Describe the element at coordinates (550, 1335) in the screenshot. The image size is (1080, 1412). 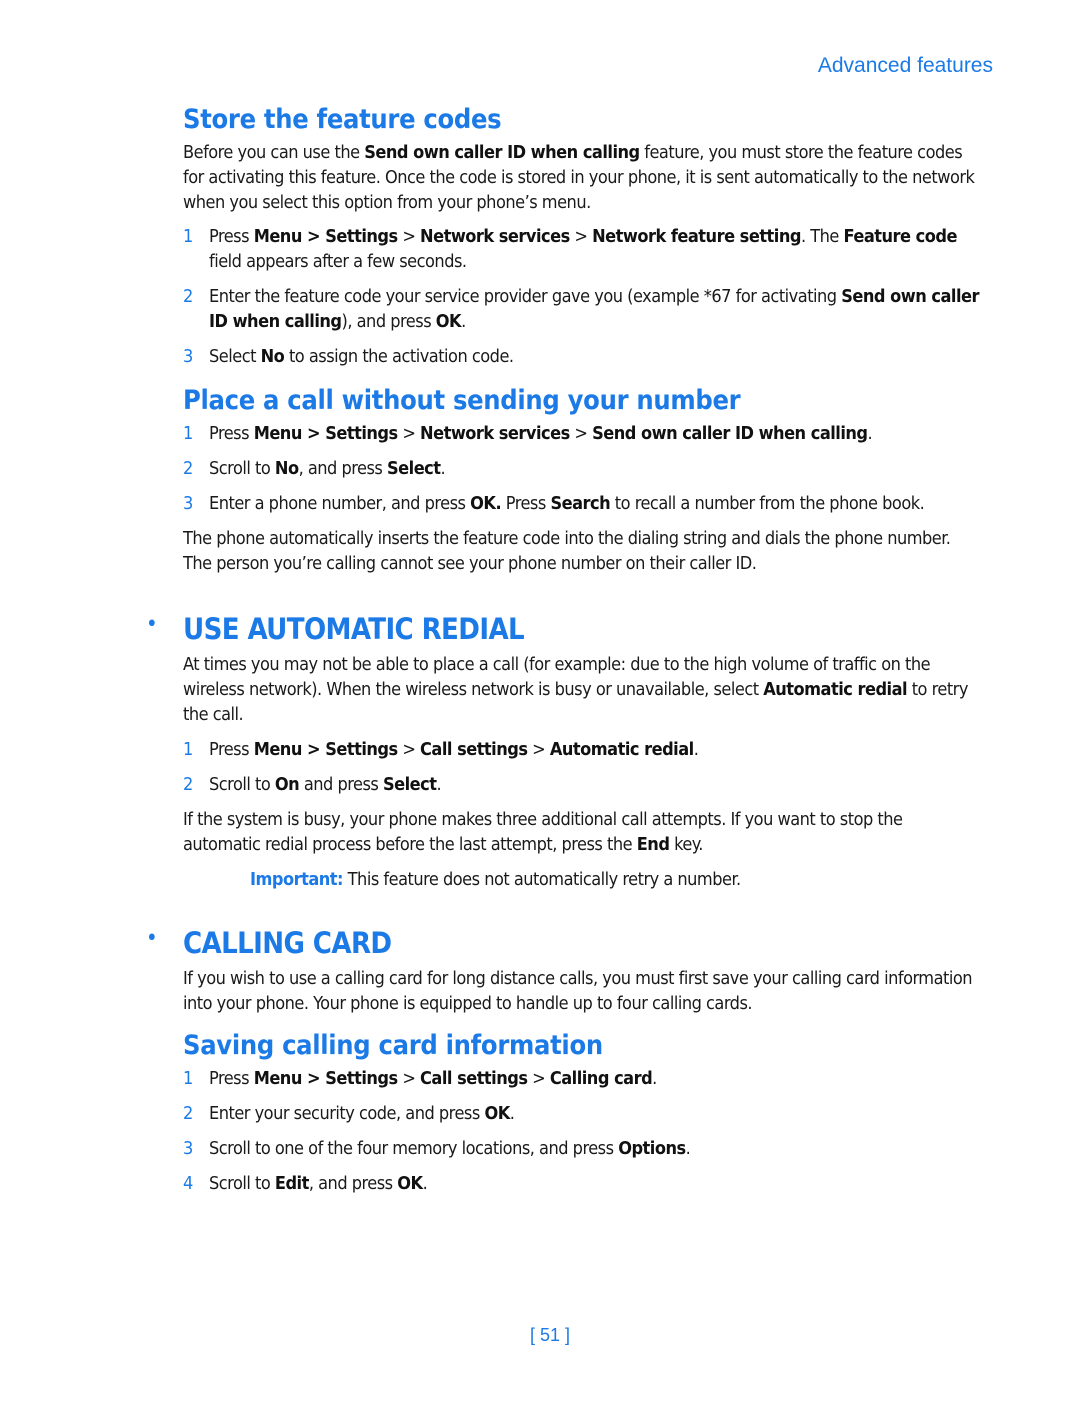
I see `page-number: [ 51 ]` at that location.